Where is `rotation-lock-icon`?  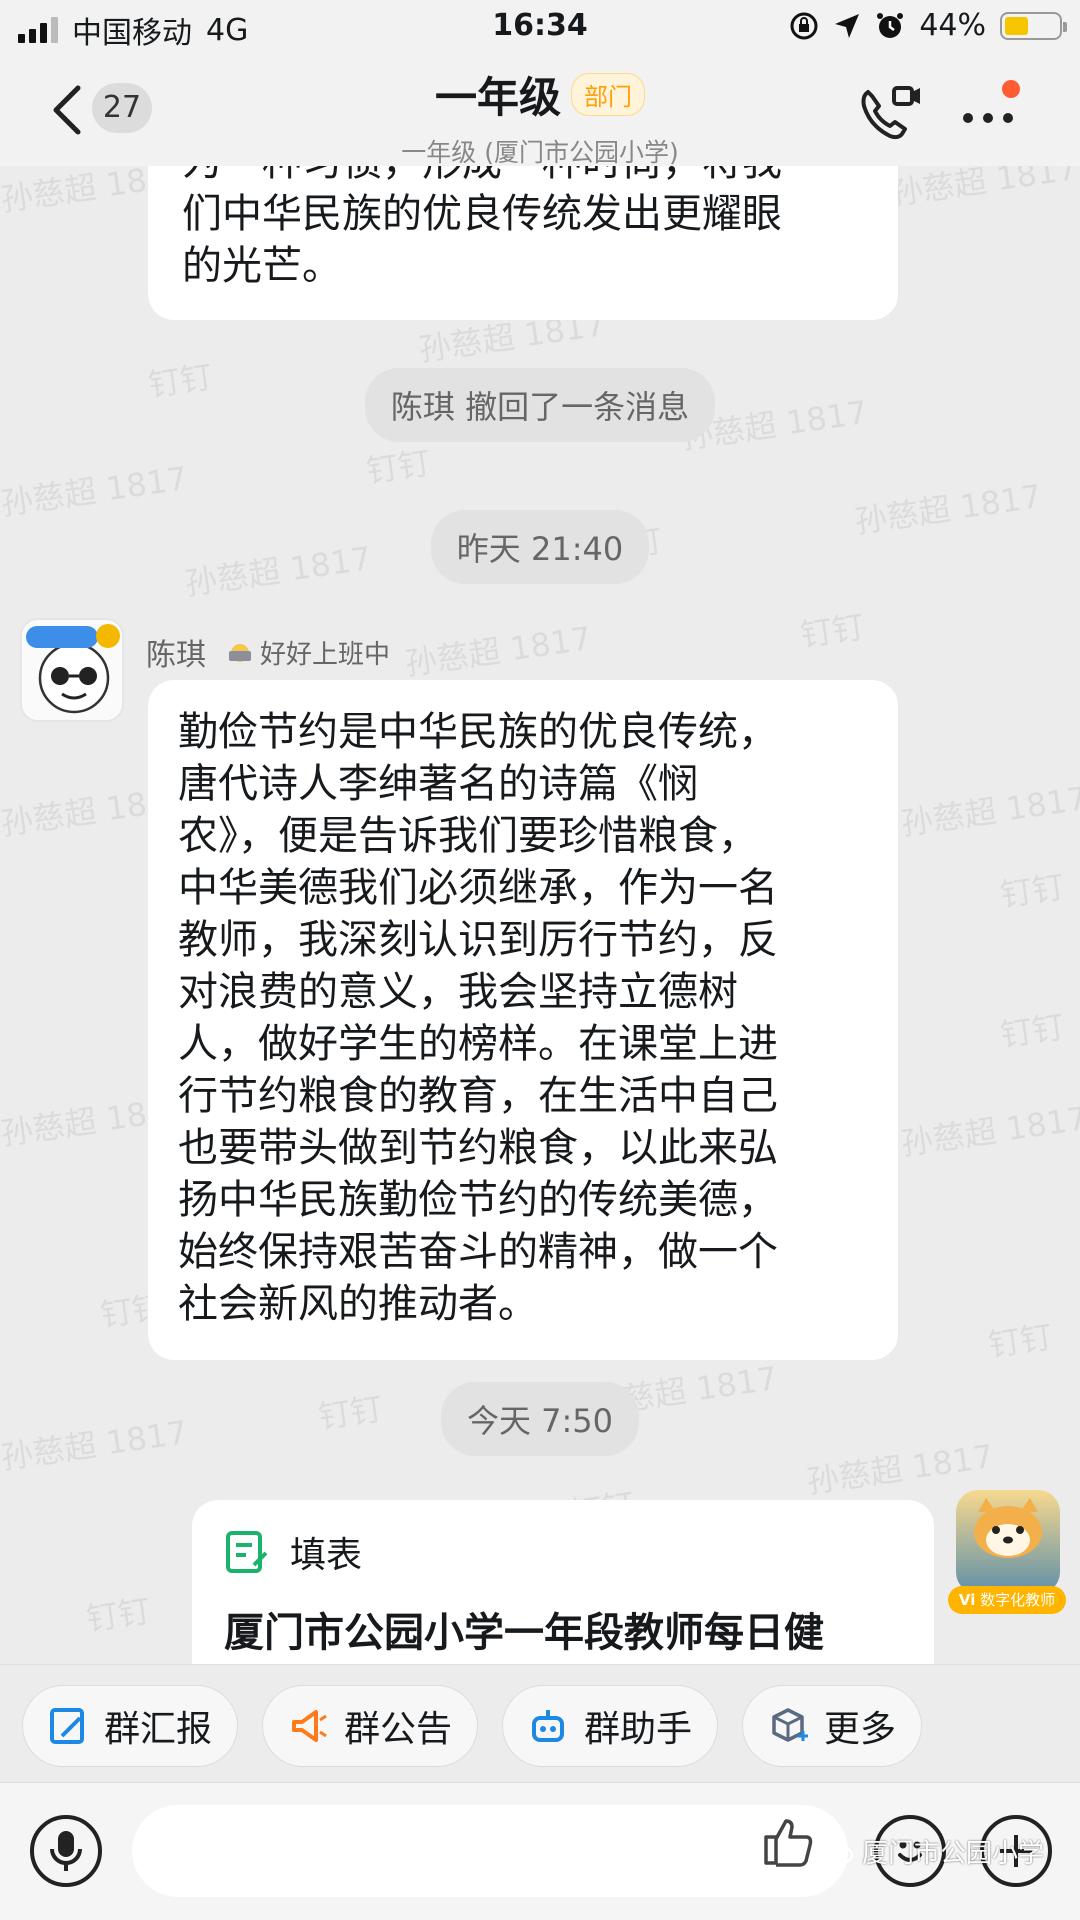 rotation-lock-icon is located at coordinates (804, 25).